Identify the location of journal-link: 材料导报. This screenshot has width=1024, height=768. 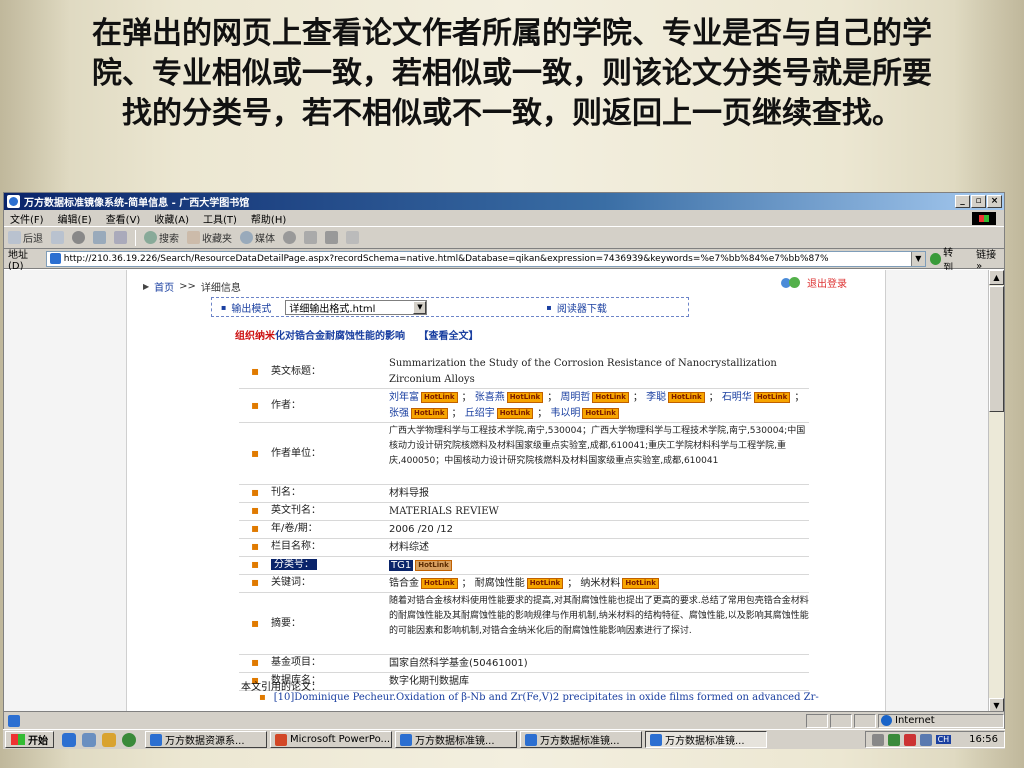
(599, 493).